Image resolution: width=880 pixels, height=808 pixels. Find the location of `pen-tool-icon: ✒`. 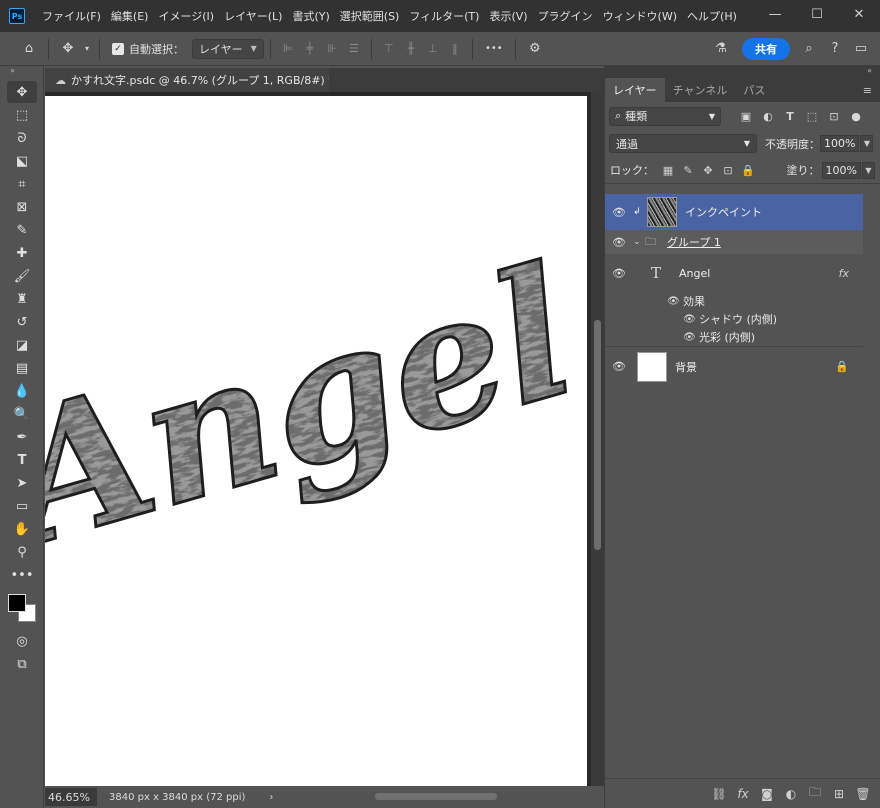

pen-tool-icon: ✒ is located at coordinates (22, 437).